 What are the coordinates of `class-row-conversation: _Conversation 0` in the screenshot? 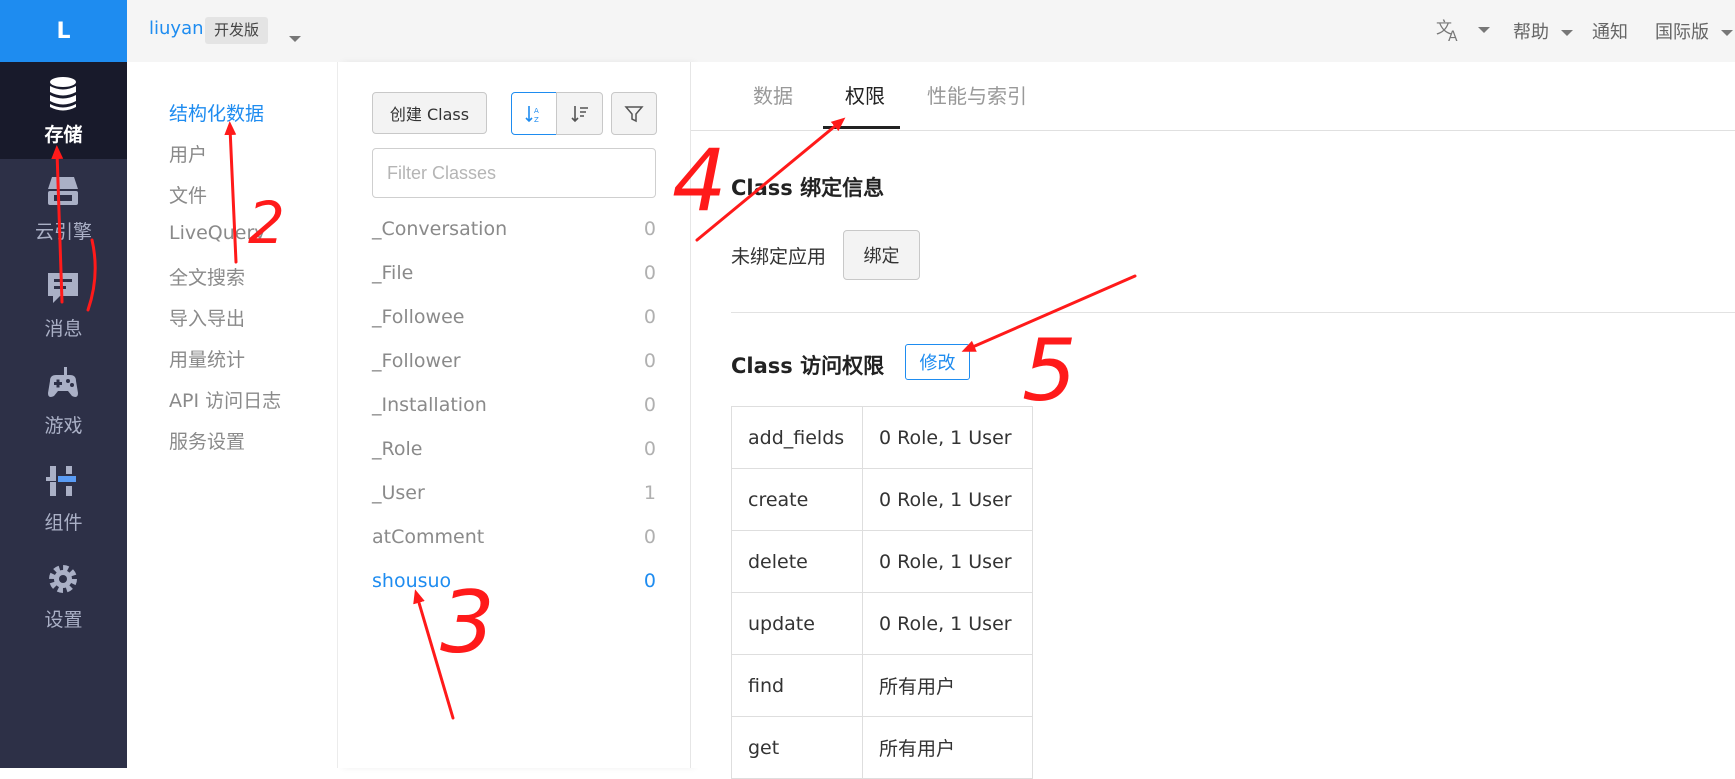 It's located at (514, 230).